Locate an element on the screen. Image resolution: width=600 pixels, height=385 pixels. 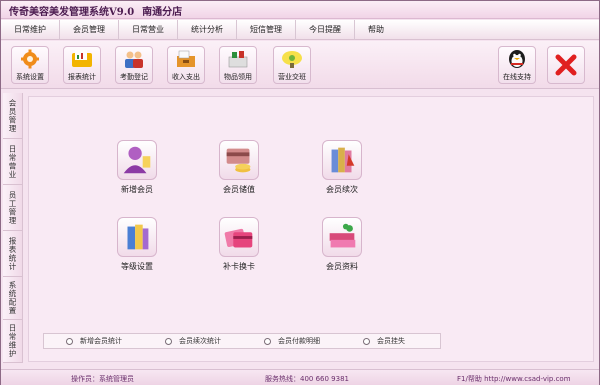
goods-icon is located at coordinates (238, 59).